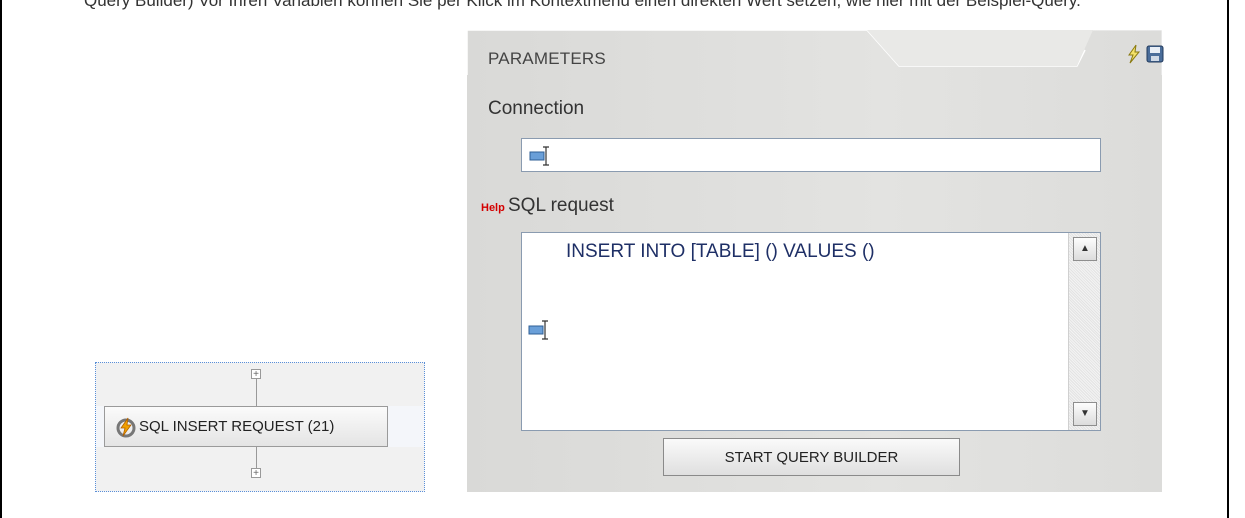 This screenshot has width=1245, height=518. Describe the element at coordinates (256, 392) in the screenshot. I see `connector-top` at that location.